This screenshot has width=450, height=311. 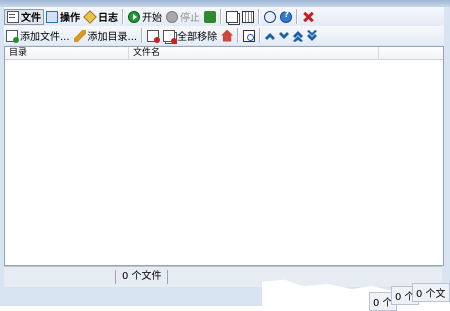 I want to click on home-icon, so click(x=227, y=35).